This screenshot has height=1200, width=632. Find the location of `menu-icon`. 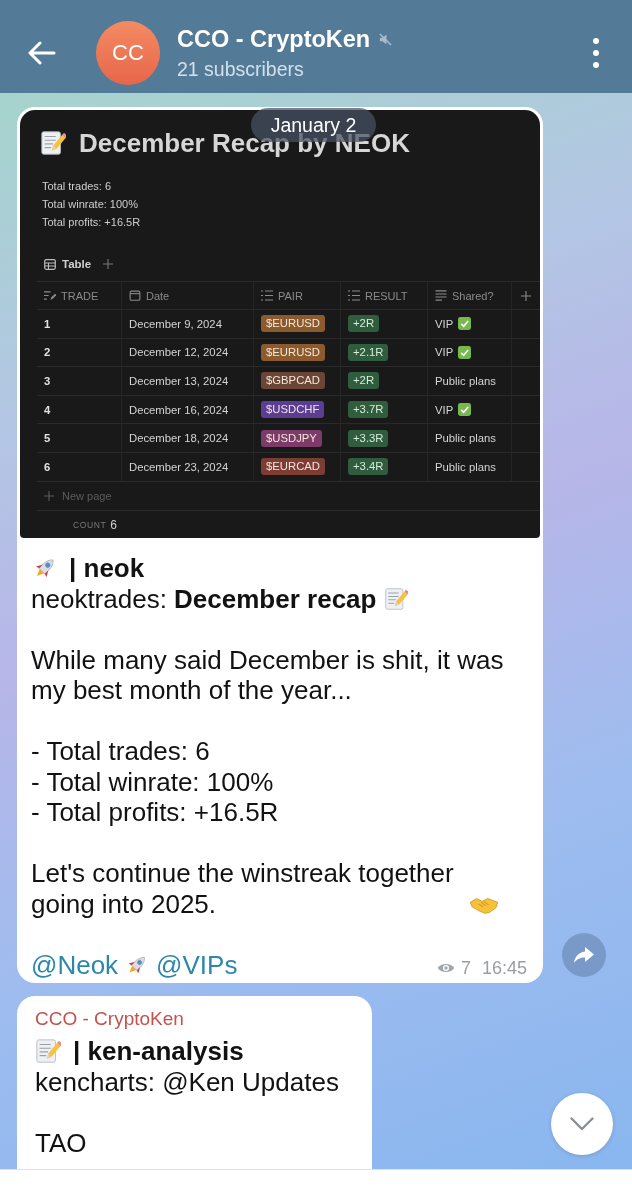

menu-icon is located at coordinates (596, 53).